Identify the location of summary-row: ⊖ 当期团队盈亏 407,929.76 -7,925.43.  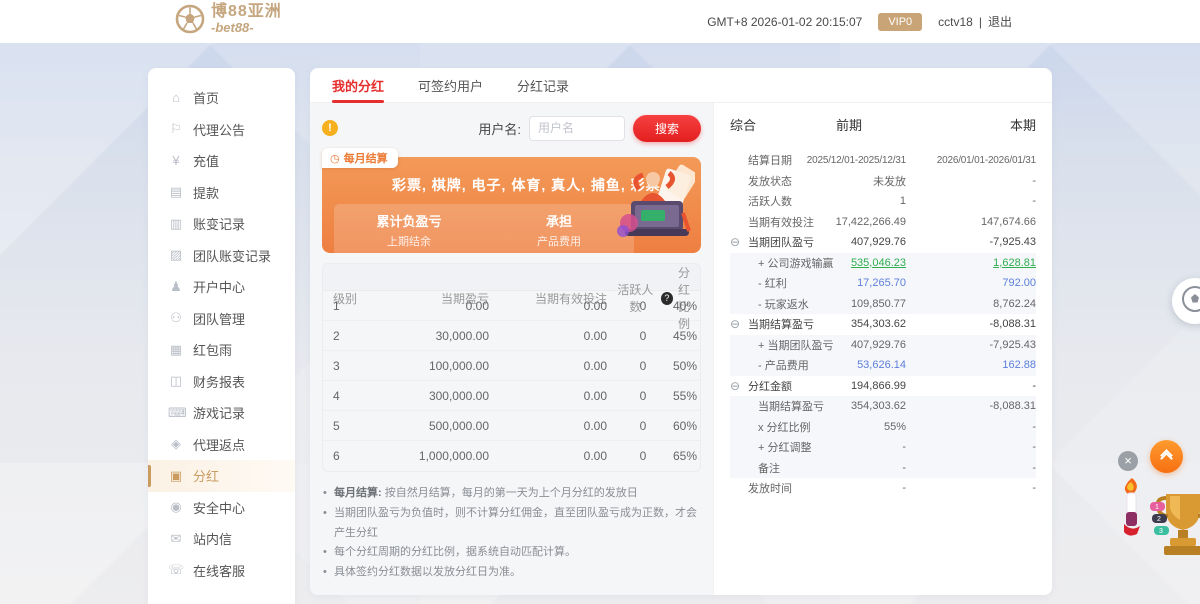
(883, 242).